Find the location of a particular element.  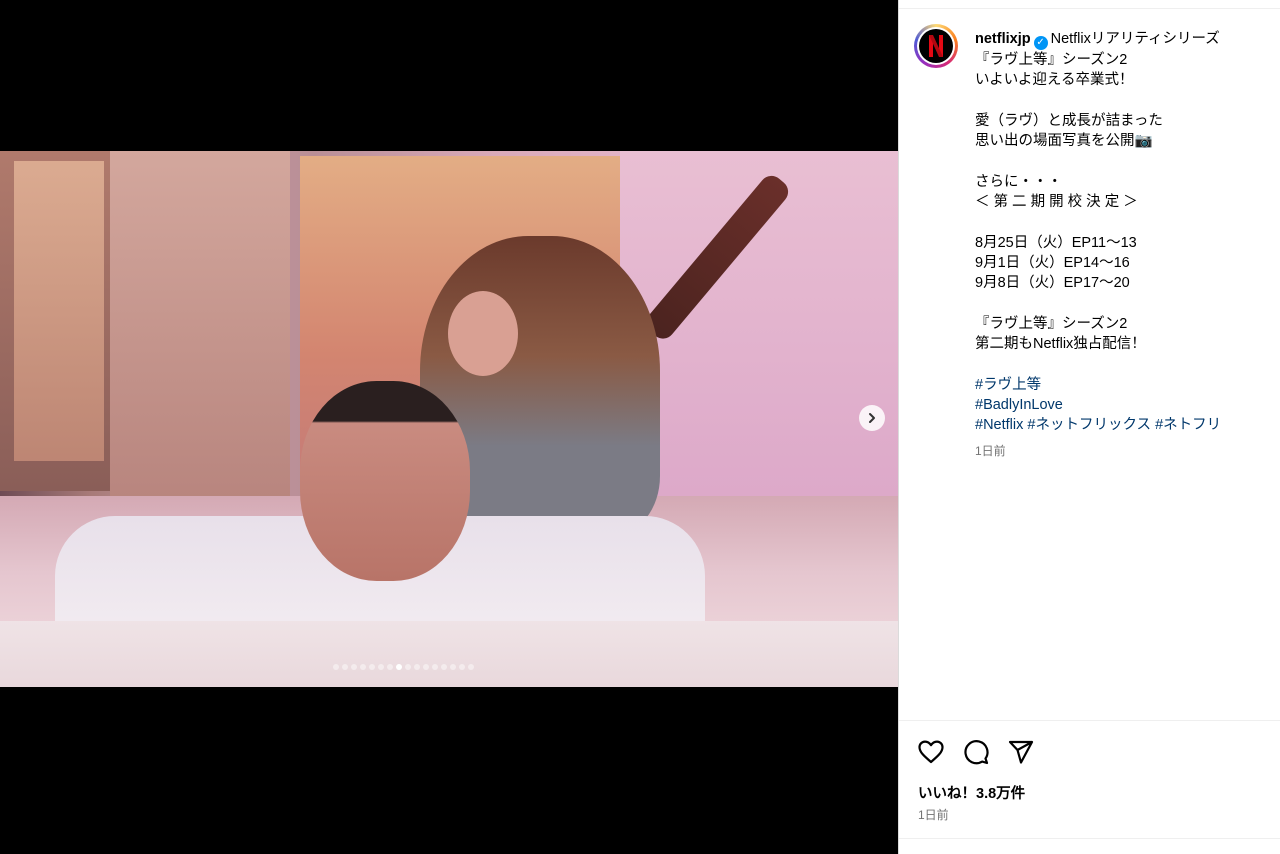

bottom-divider is located at coordinates (1089, 838).